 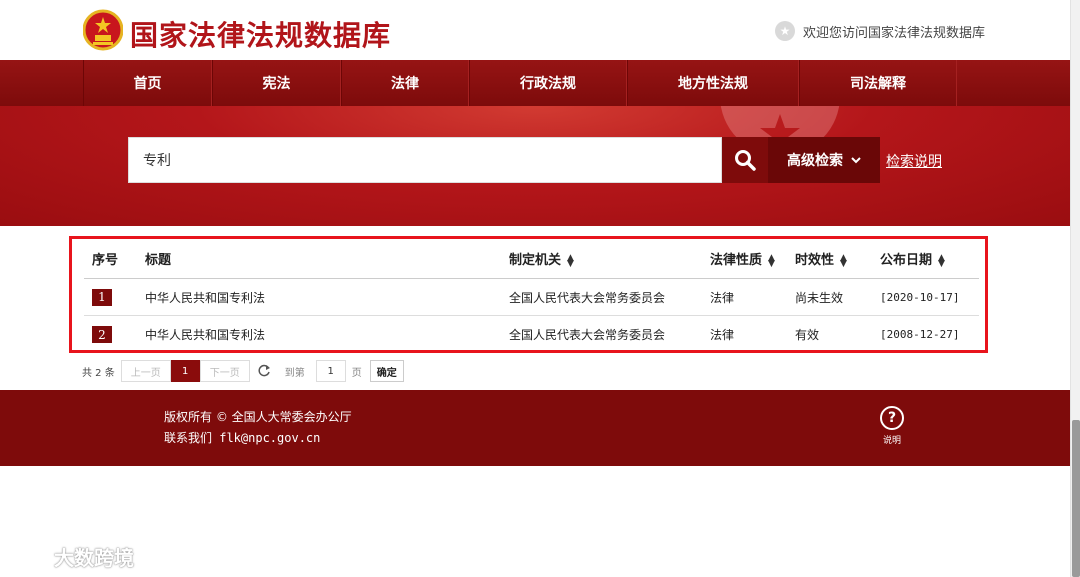 What do you see at coordinates (535, 30) in the screenshot?
I see `top-header: 国家法律法规数据库 ★ 欢迎您访问国家法律法规数据库` at bounding box center [535, 30].